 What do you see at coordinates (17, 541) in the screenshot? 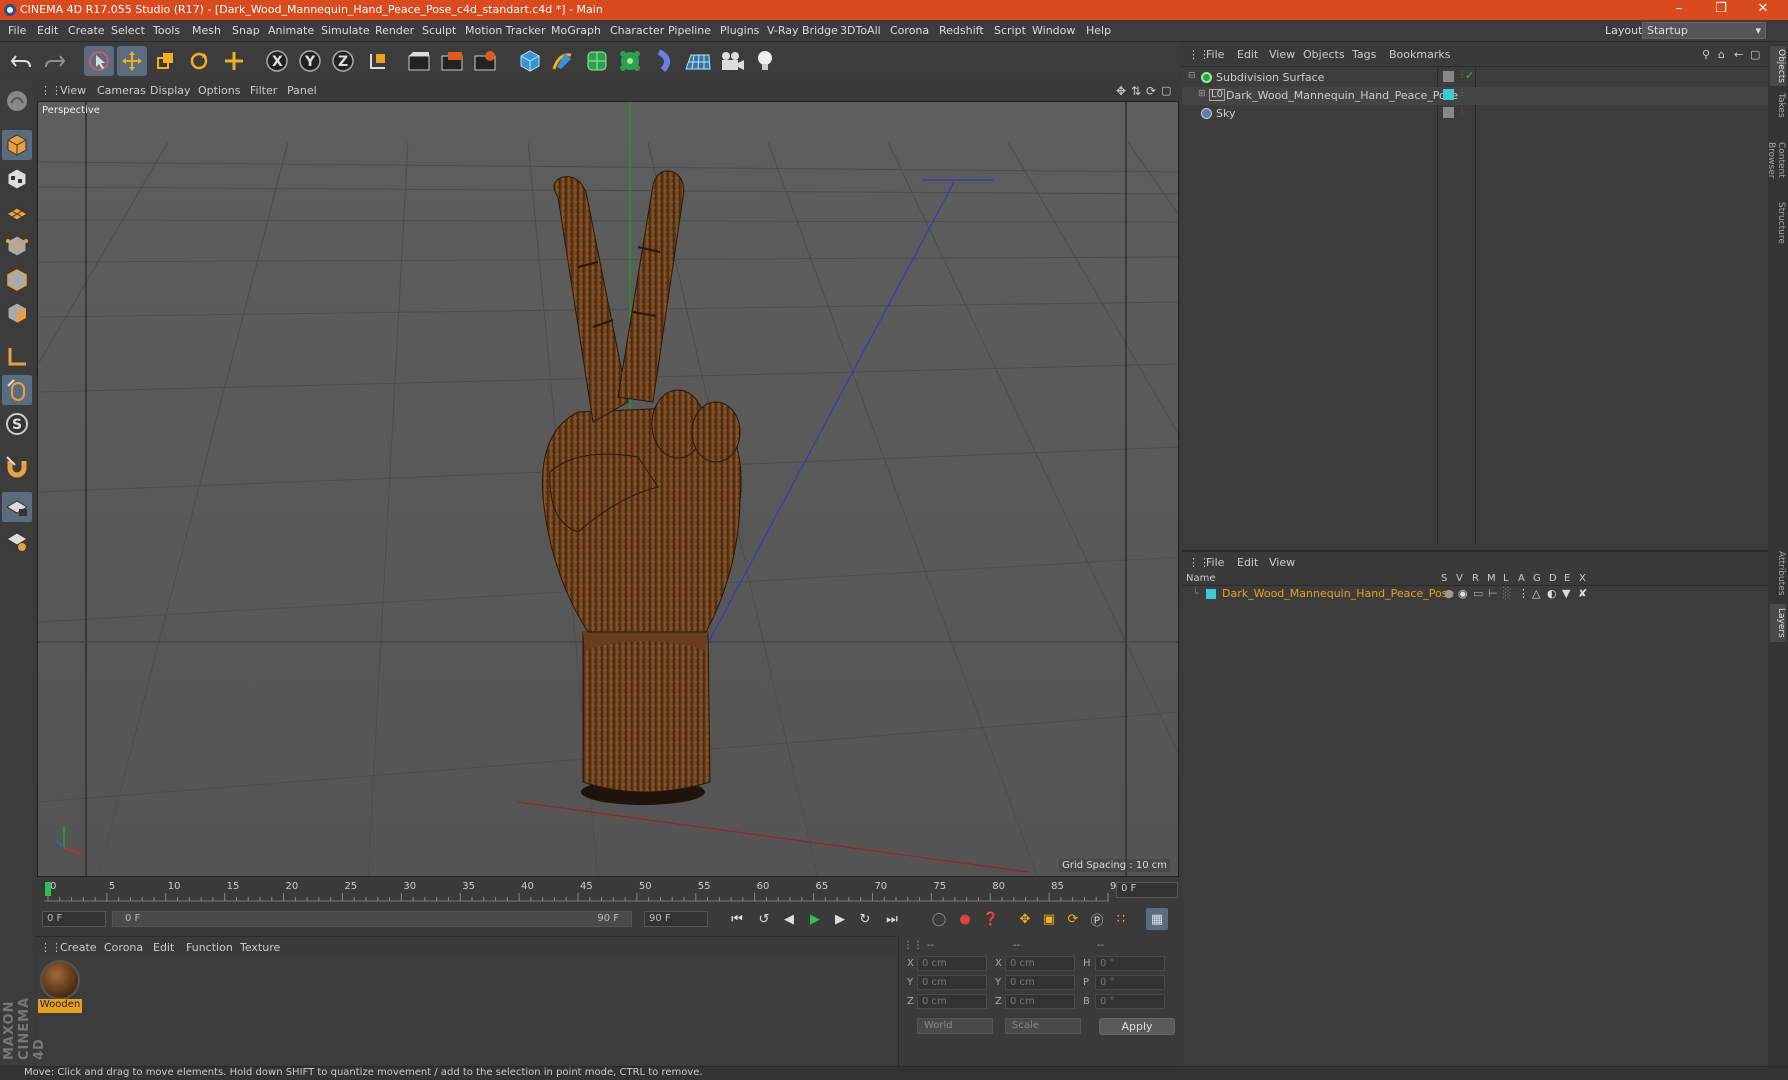
I see `planar-workplane-button` at bounding box center [17, 541].